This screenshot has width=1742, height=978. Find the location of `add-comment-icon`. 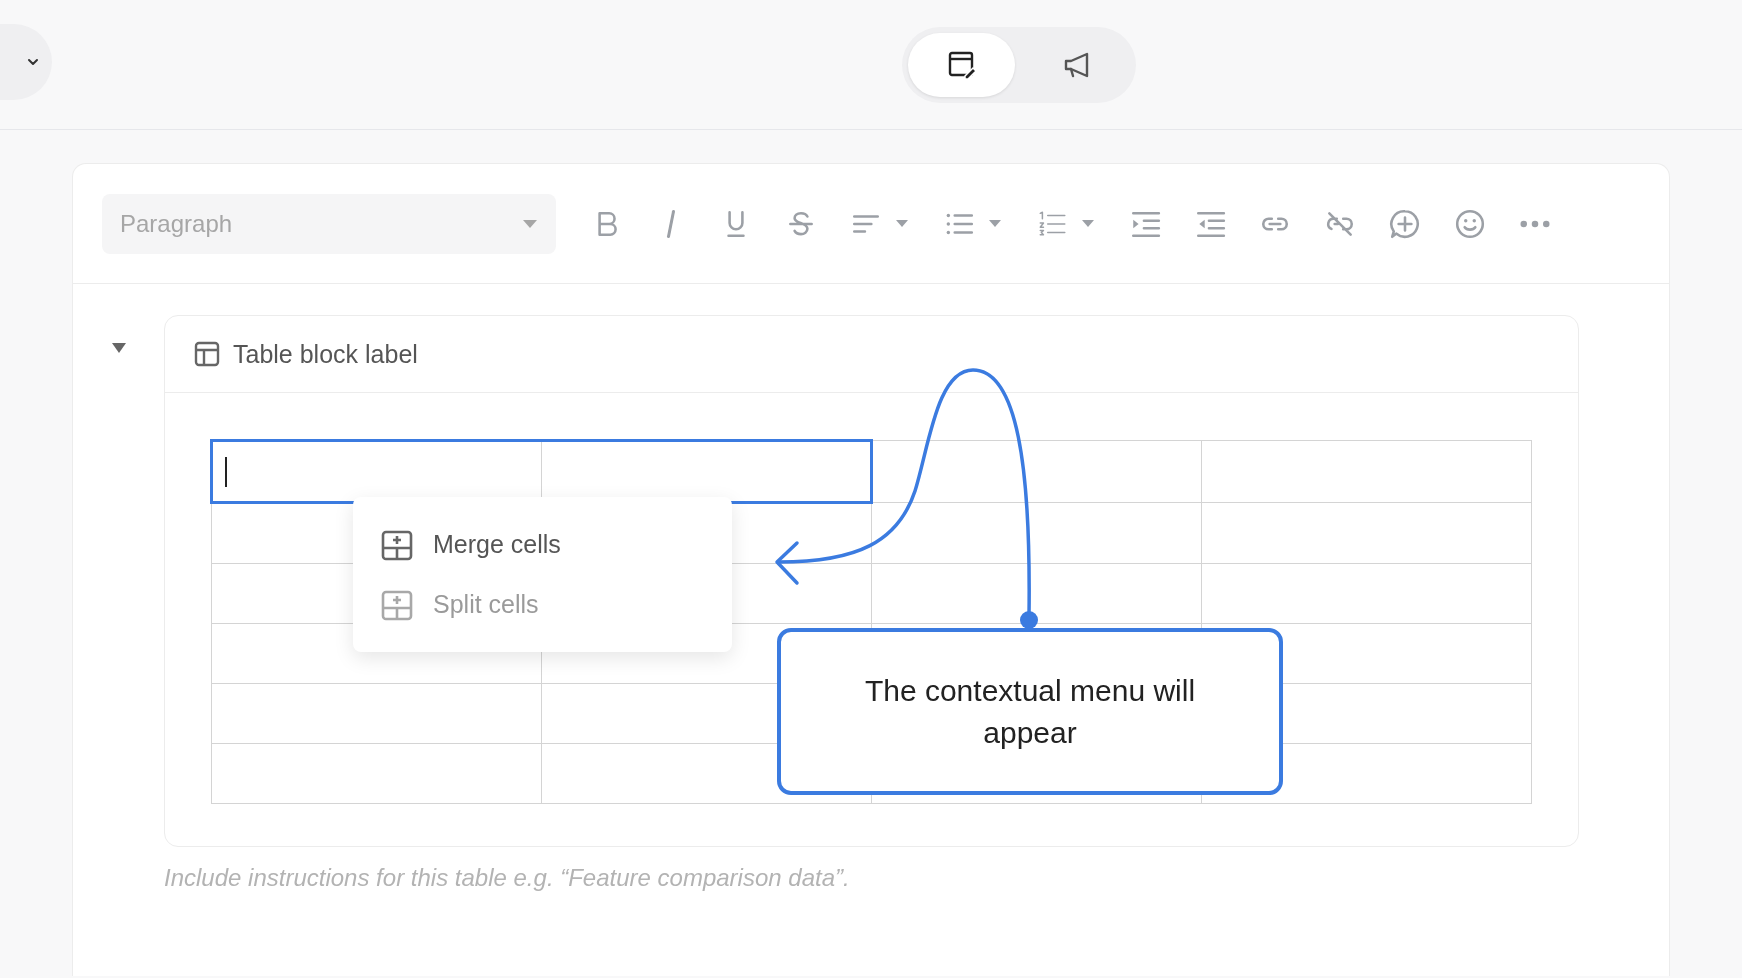

add-comment-icon is located at coordinates (1405, 223).